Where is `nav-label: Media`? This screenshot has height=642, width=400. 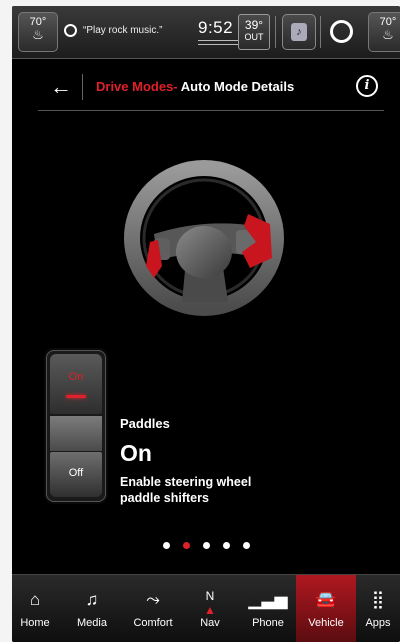
nav-label: Media is located at coordinates (92, 623).